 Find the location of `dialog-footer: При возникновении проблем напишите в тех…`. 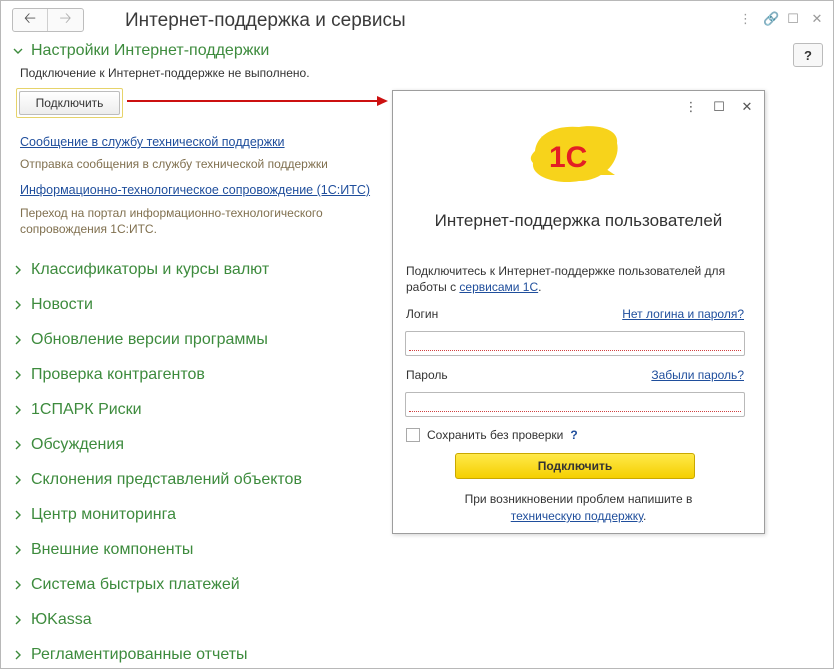

dialog-footer: При возникновении проблем напишите в тех… is located at coordinates (578, 508).